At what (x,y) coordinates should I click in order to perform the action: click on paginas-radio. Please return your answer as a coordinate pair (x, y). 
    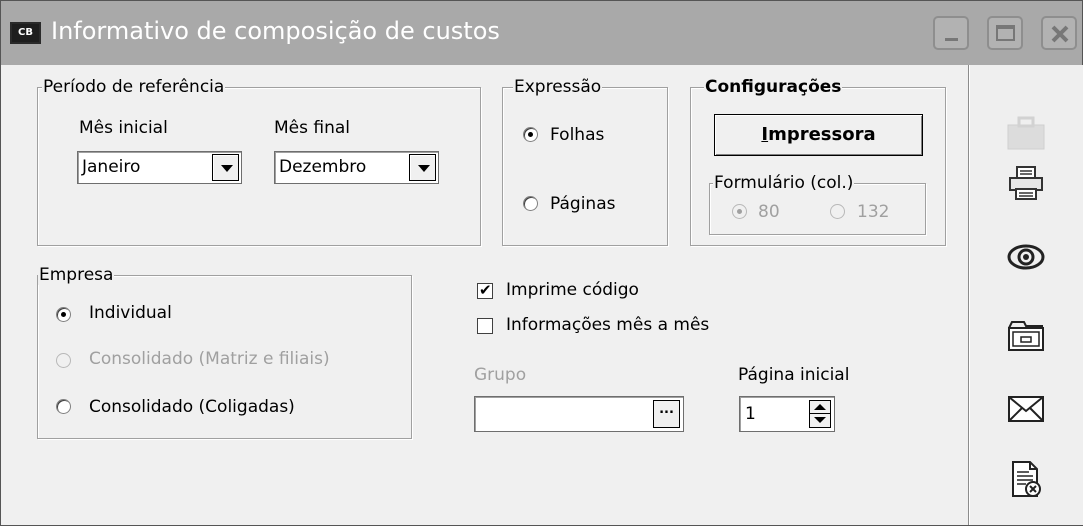
    Looking at the image, I should click on (530, 203).